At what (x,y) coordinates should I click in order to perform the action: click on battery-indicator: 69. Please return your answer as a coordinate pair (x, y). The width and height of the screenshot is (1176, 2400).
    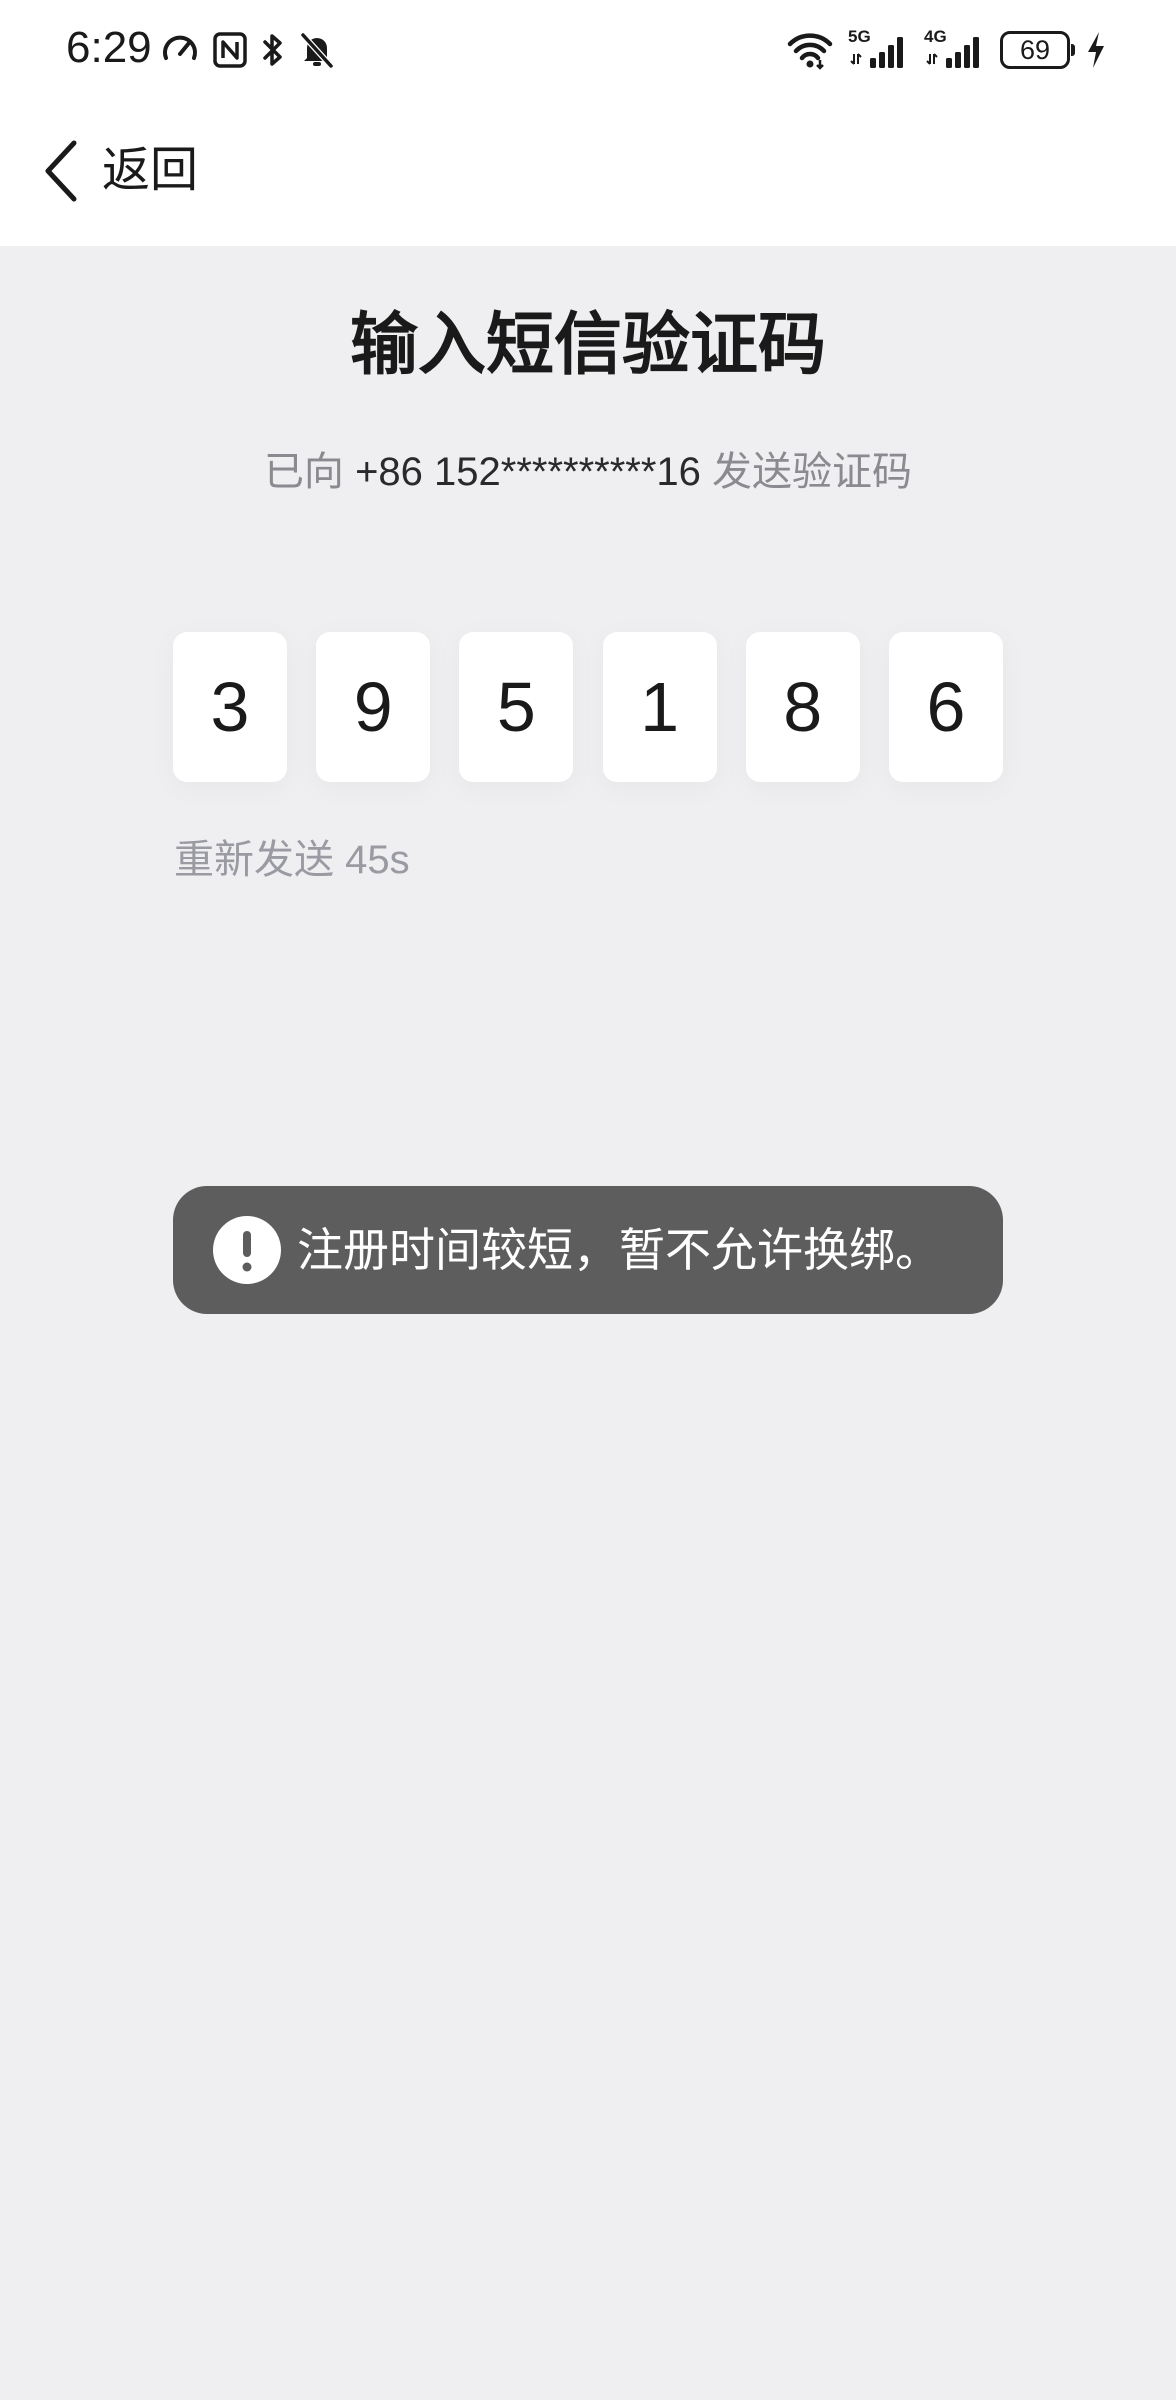
    Looking at the image, I should click on (1037, 50).